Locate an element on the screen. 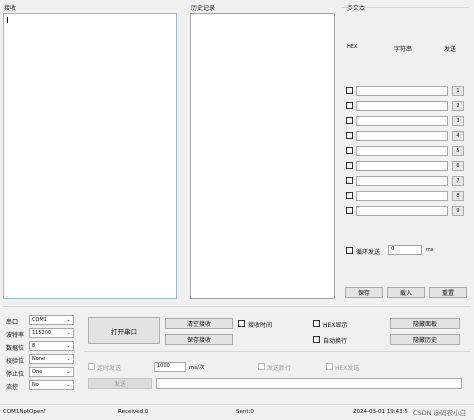 The height and width of the screenshot is (420, 474). bottom-divider is located at coordinates (237, 306).